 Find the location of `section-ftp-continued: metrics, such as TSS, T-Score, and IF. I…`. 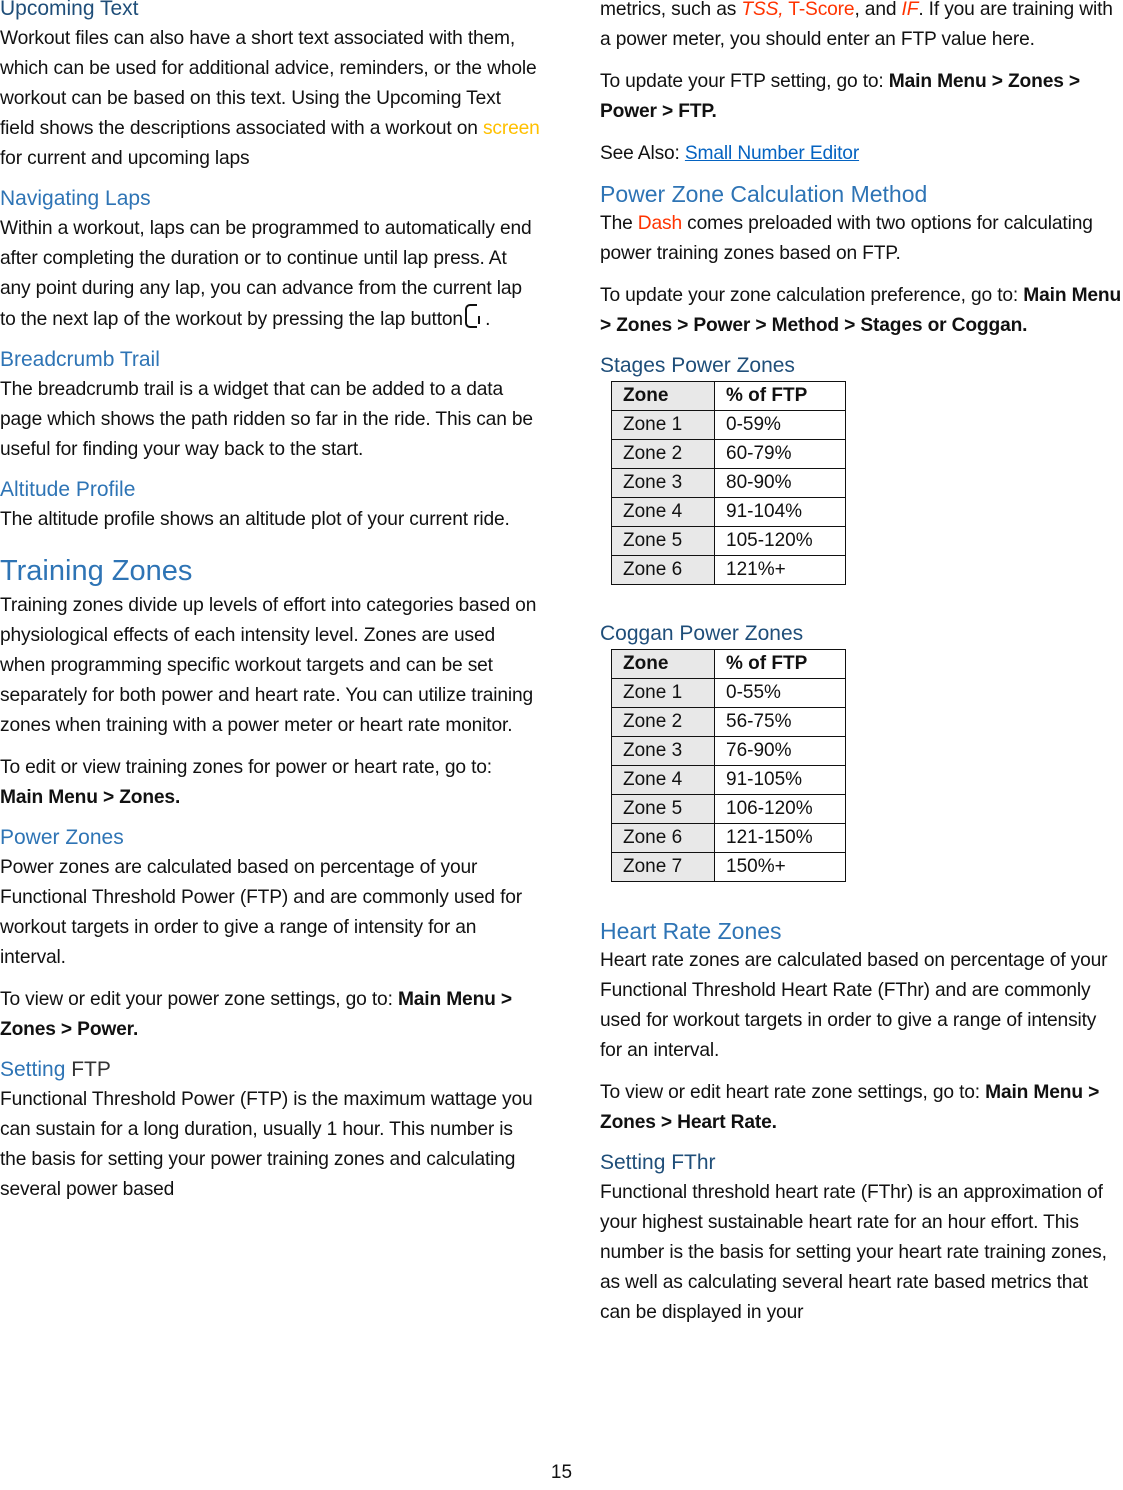

section-ftp-continued: metrics, such as TSS, T-Score, and IF. I… is located at coordinates (861, 84).